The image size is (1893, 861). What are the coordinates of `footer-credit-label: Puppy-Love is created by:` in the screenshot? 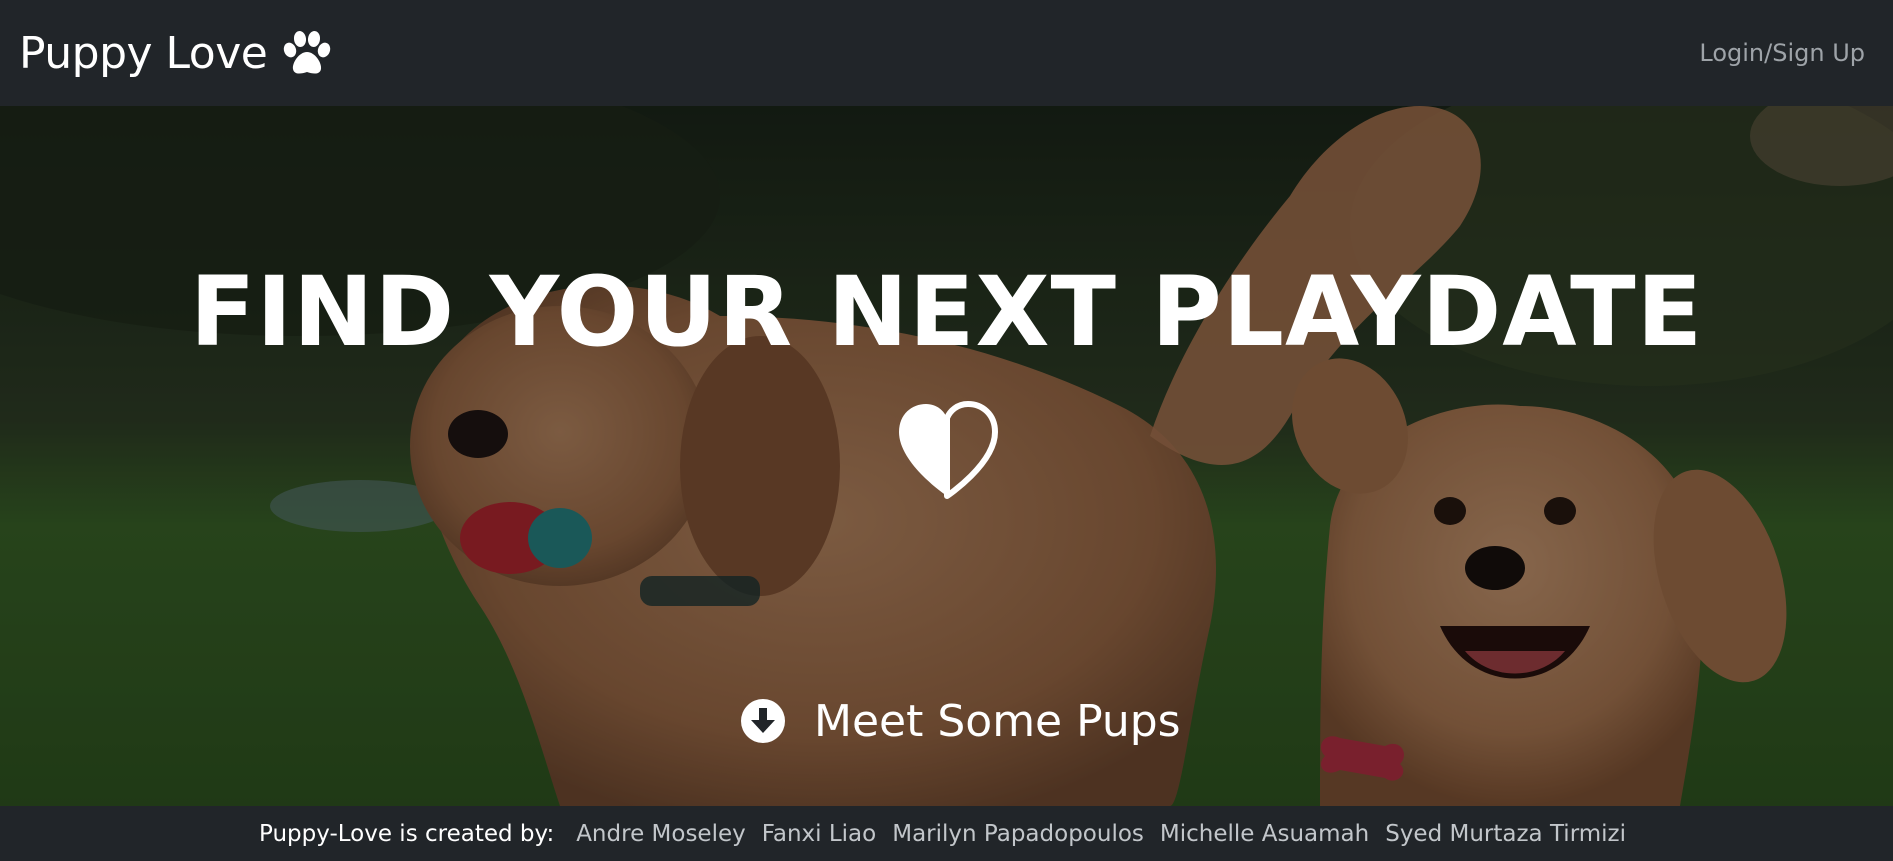 It's located at (407, 833).